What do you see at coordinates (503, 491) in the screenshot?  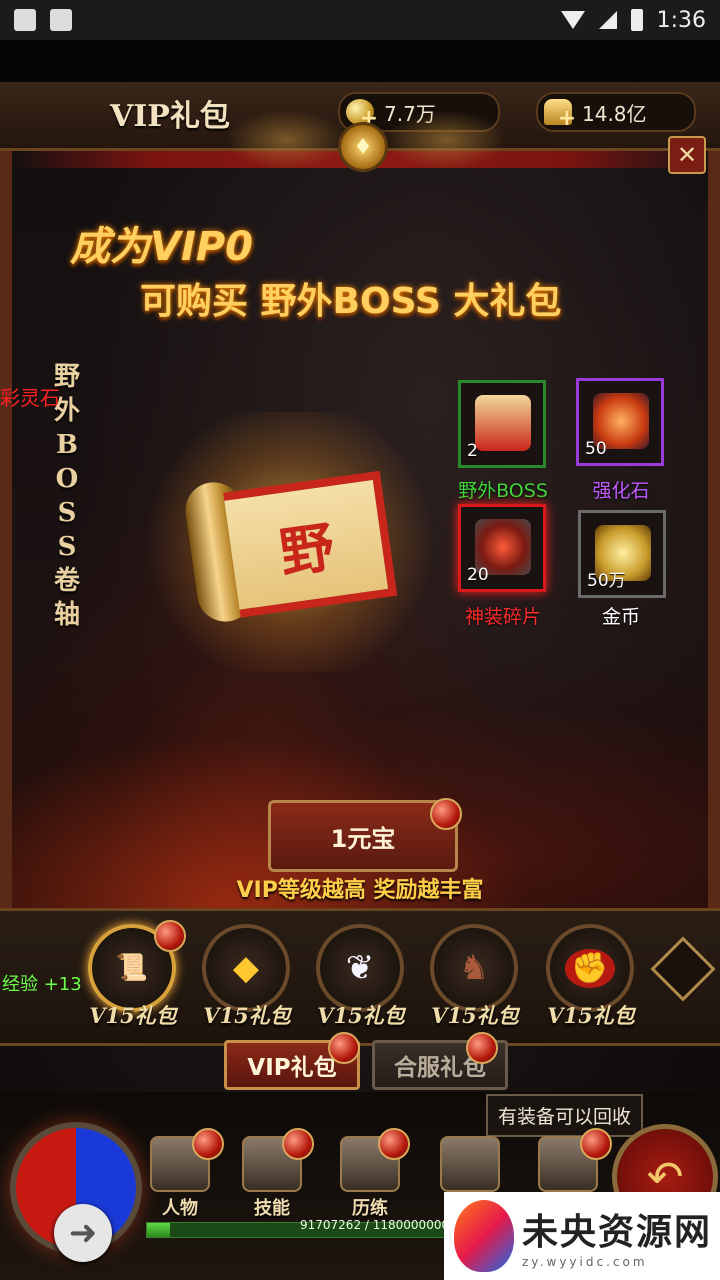 I see `reward-name: 野外BOSS` at bounding box center [503, 491].